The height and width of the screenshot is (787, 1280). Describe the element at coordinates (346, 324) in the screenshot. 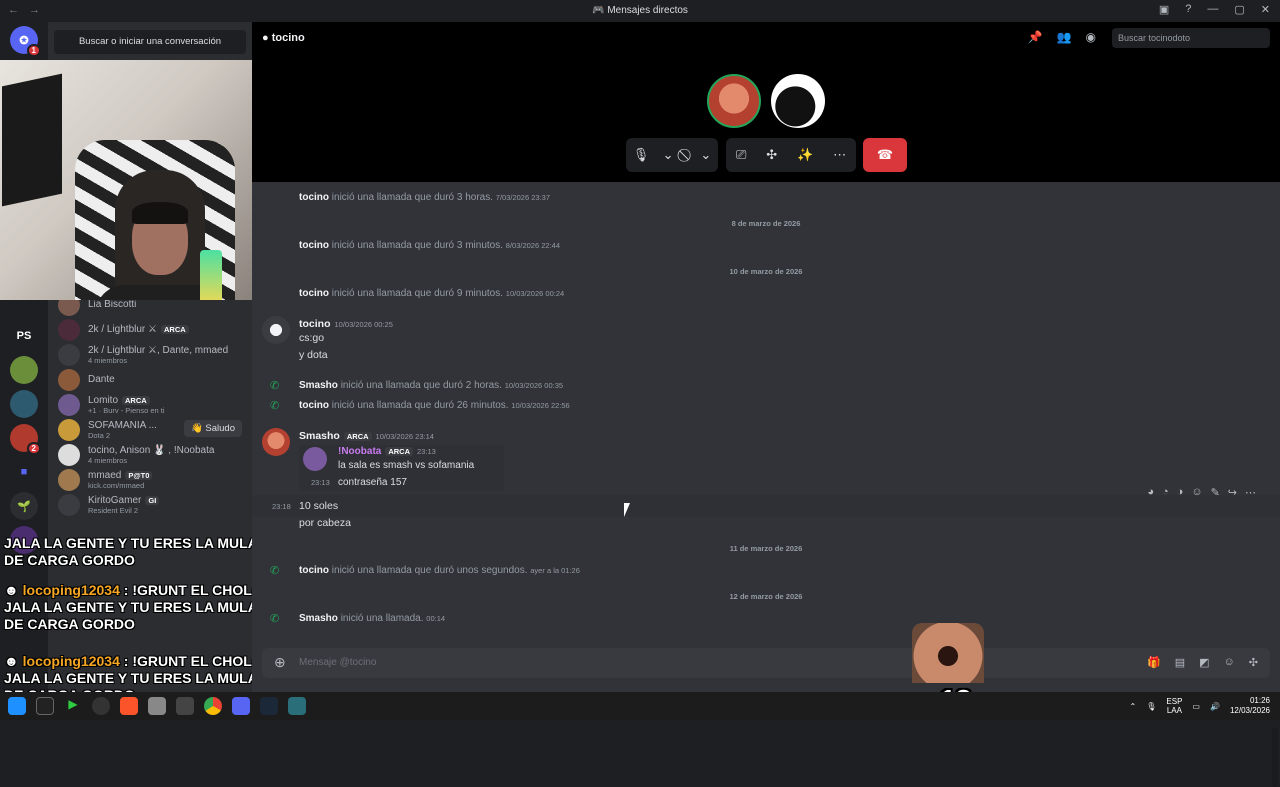

I see `message-author: tocino 10/03/2026 00:25` at that location.